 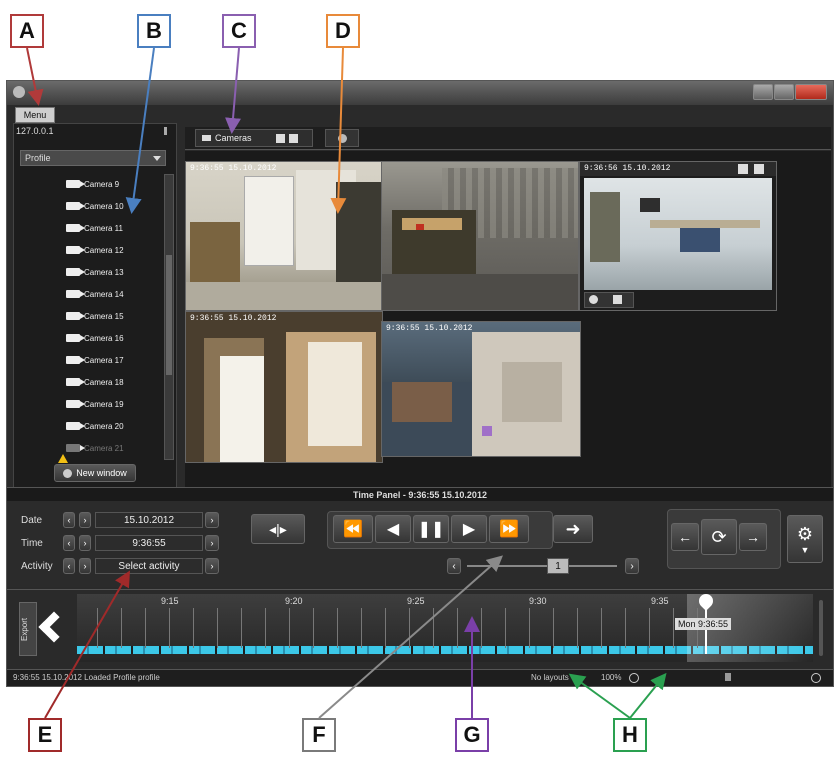 I want to click on arrow-h1, so click(x=599, y=696).